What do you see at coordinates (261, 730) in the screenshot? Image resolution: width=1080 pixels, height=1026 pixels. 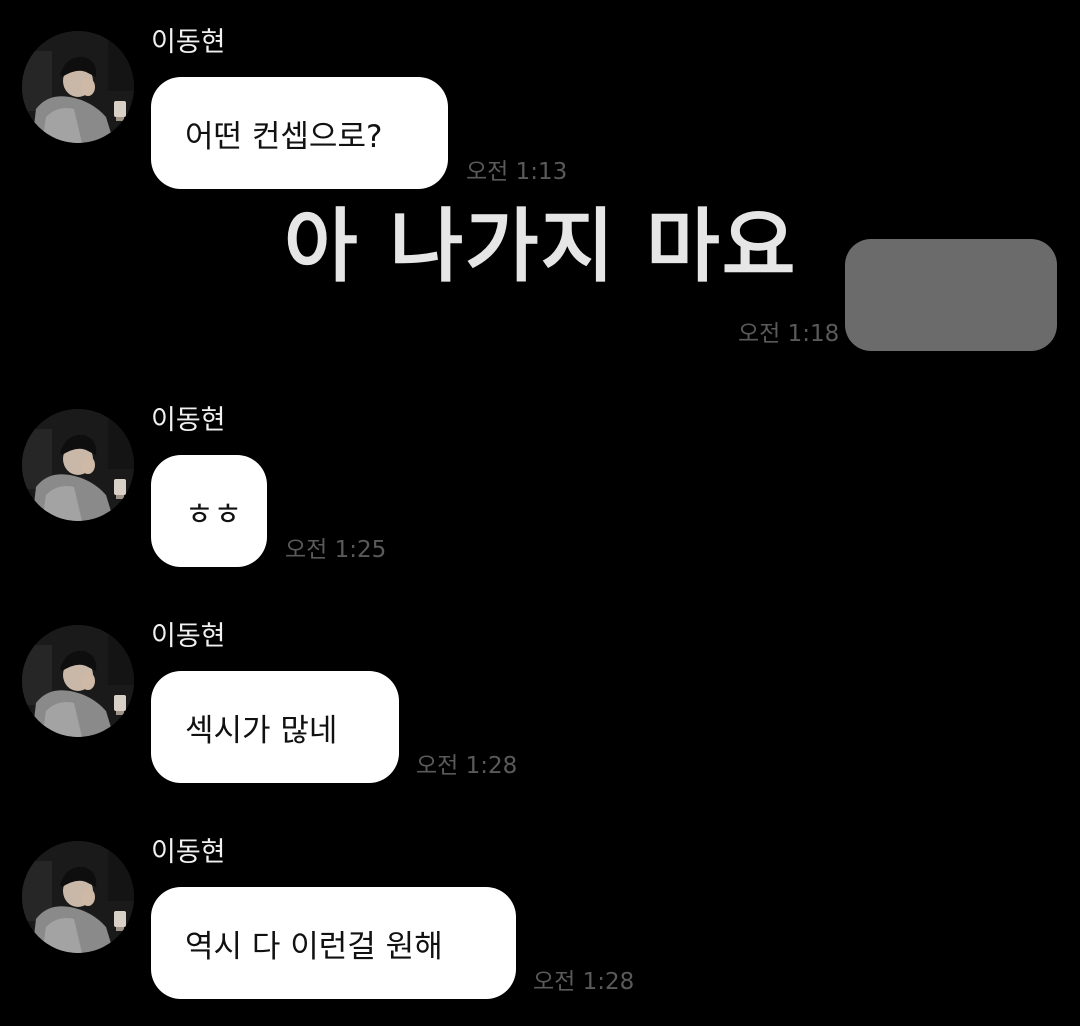 I see `message-text: 섹시가 많네` at bounding box center [261, 730].